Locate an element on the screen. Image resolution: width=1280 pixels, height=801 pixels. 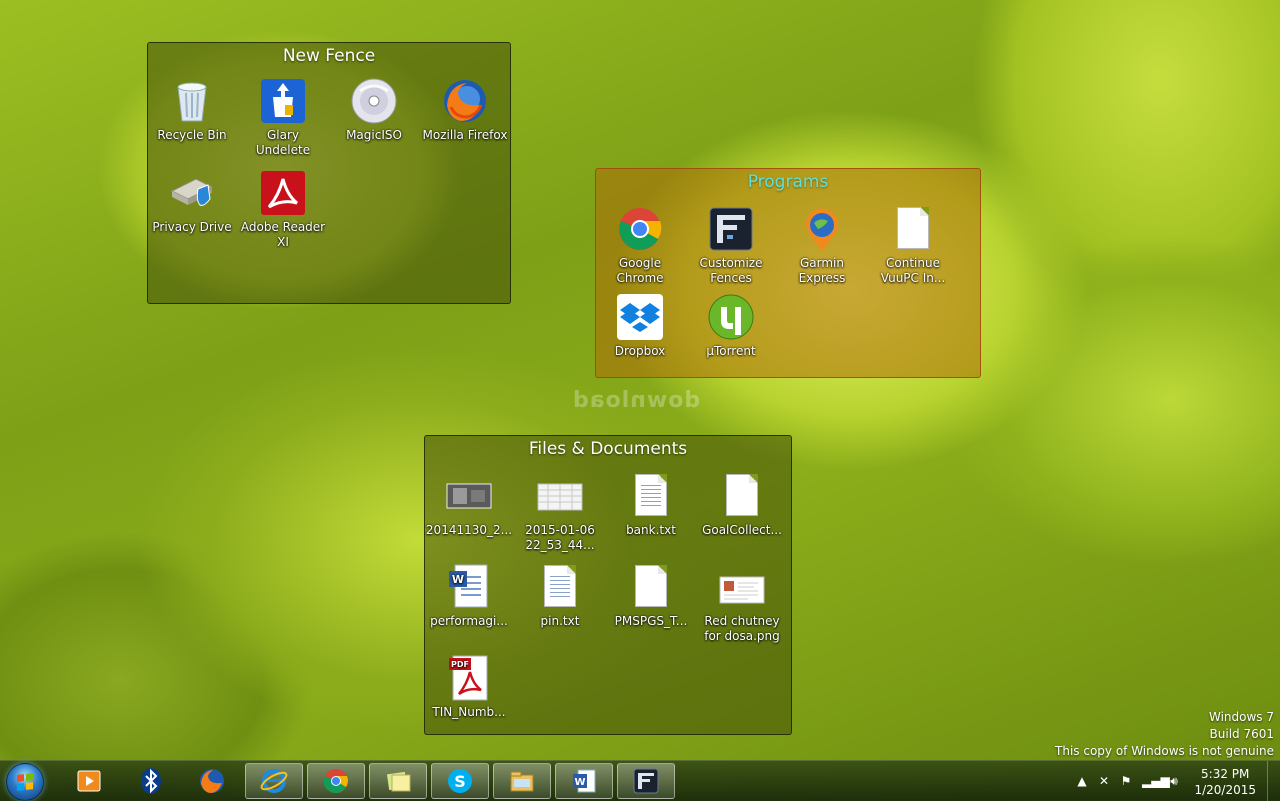
desktop-icon-dropbox: Dropbox is located at coordinates (640, 326).